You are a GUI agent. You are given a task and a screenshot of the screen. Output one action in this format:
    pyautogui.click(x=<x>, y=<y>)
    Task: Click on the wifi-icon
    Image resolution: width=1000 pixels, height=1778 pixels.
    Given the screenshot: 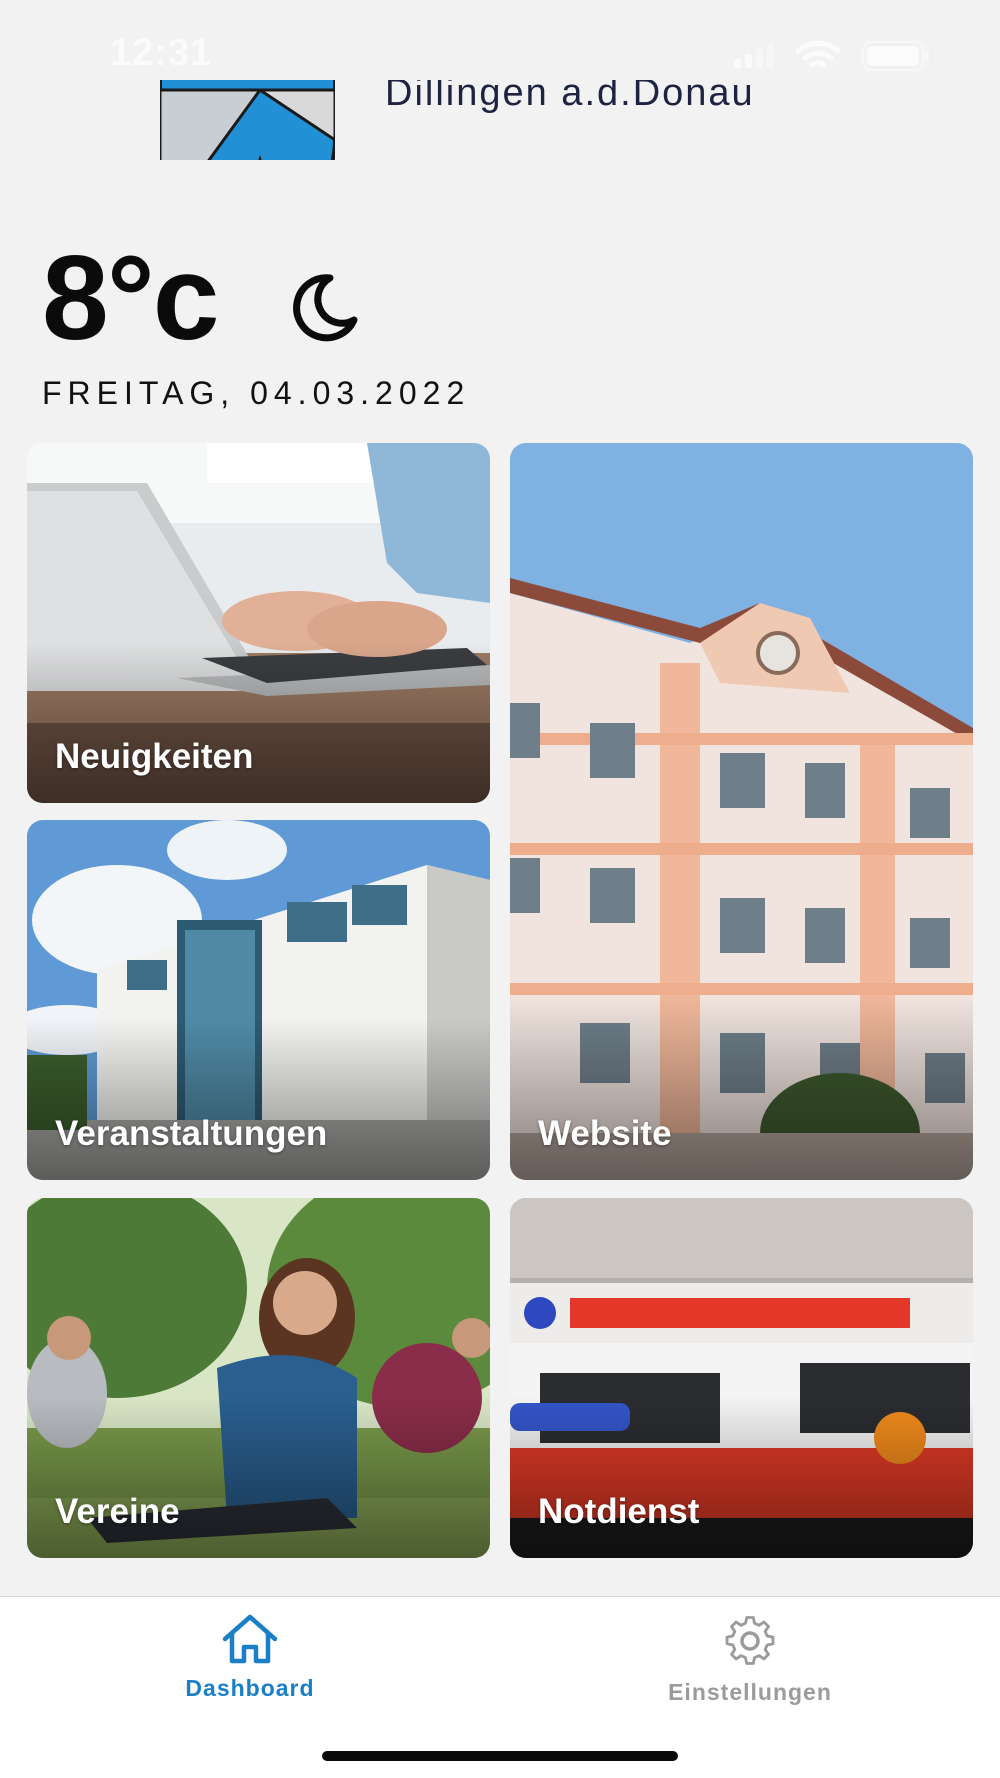 What is the action you would take?
    pyautogui.click(x=818, y=56)
    